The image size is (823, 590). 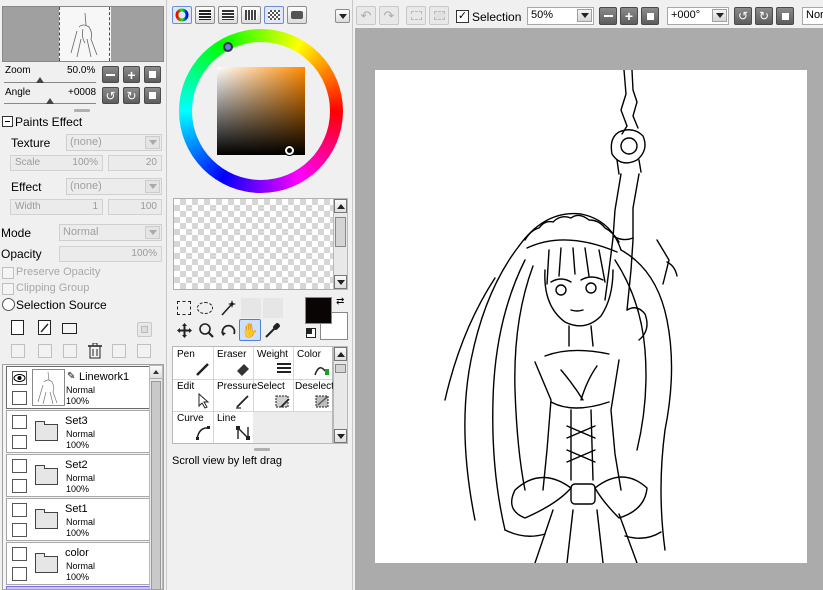 What do you see at coordinates (152, 74) in the screenshot?
I see `zoom-reset-button` at bounding box center [152, 74].